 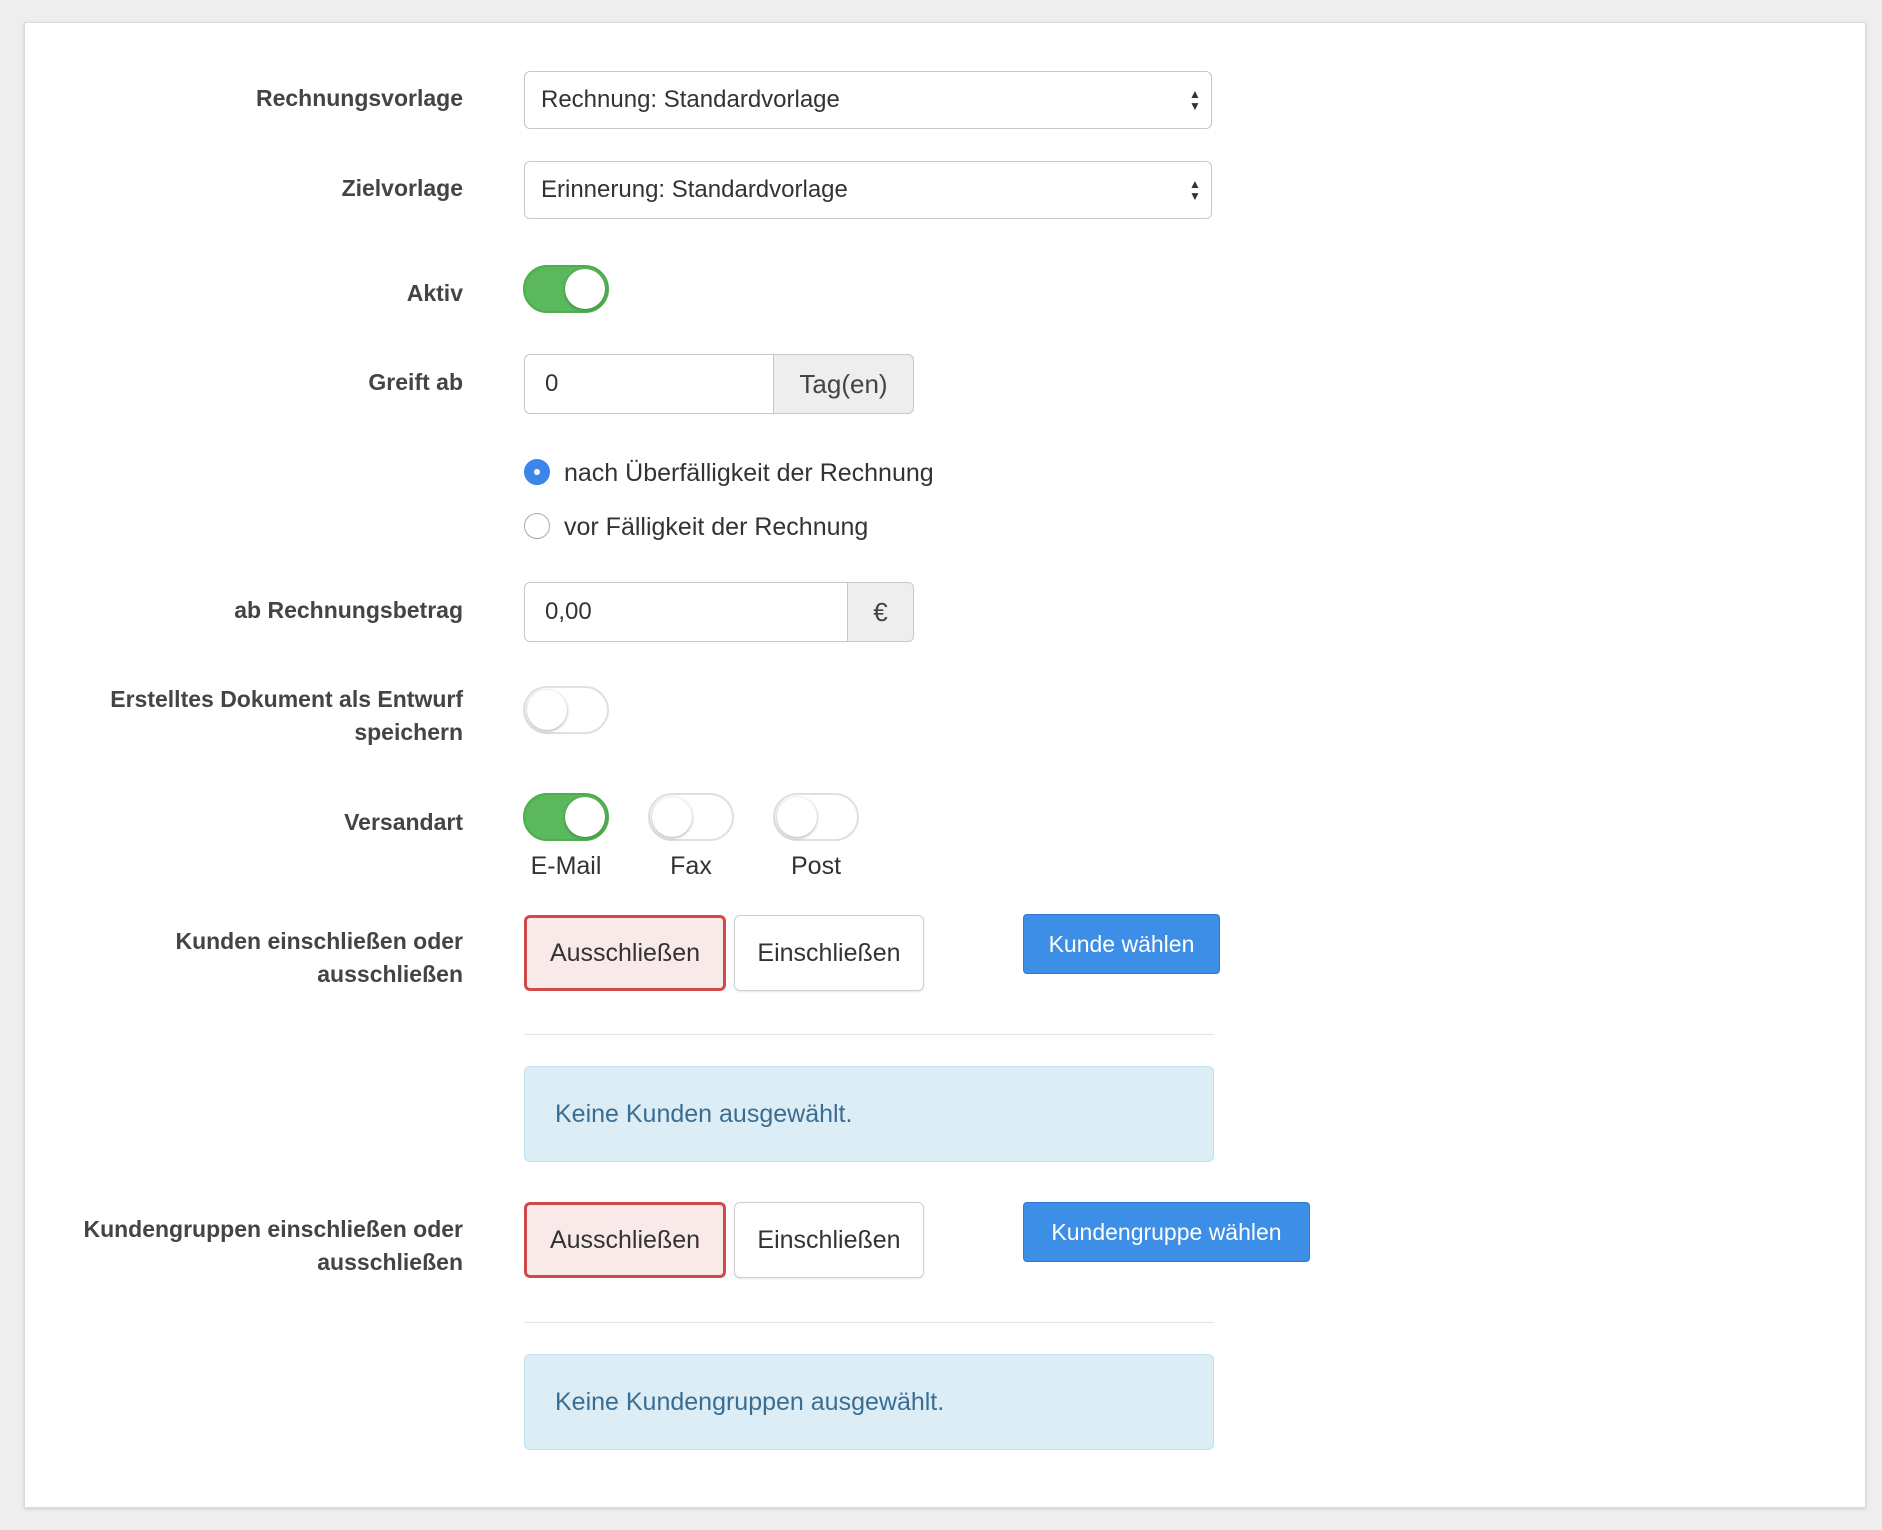 I want to click on invoice-template-label: Rechnungsvorlage, so click(x=359, y=98).